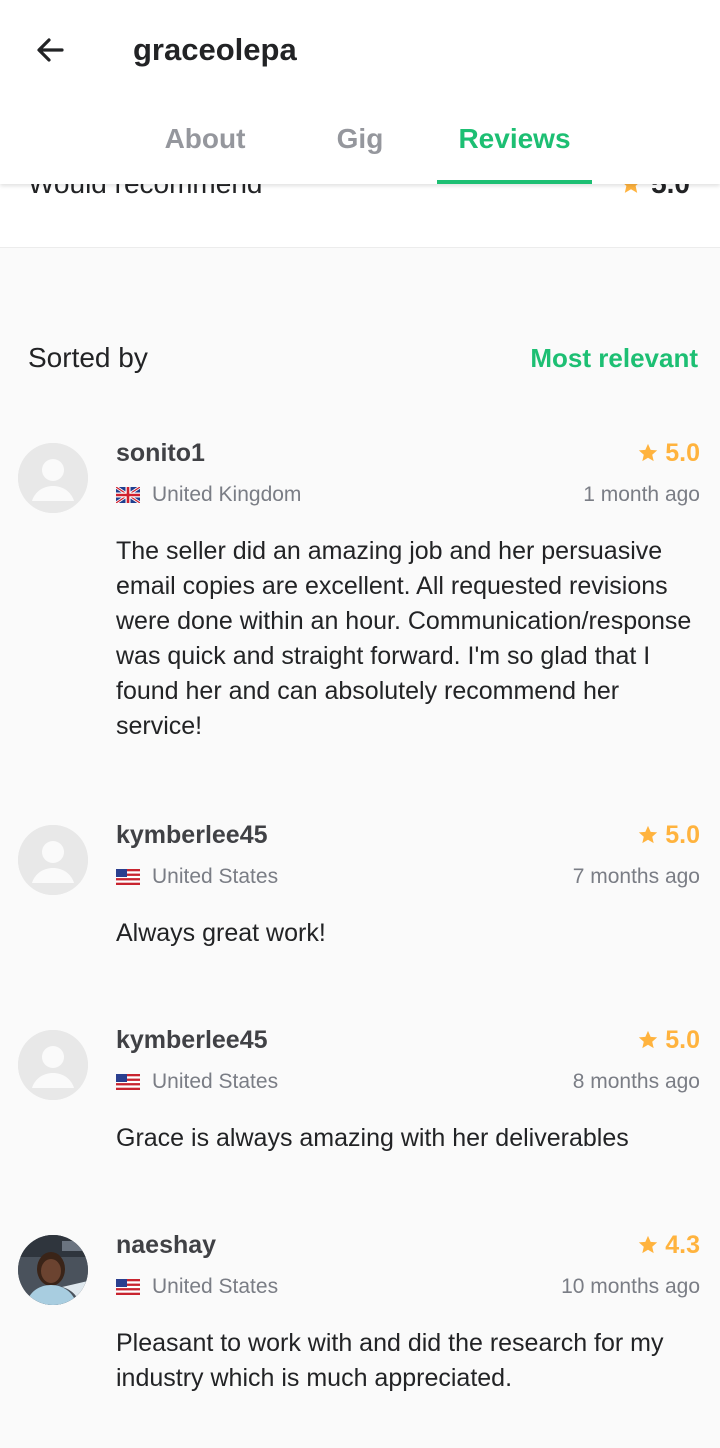  I want to click on tab-reviews: Reviews, so click(514, 147).